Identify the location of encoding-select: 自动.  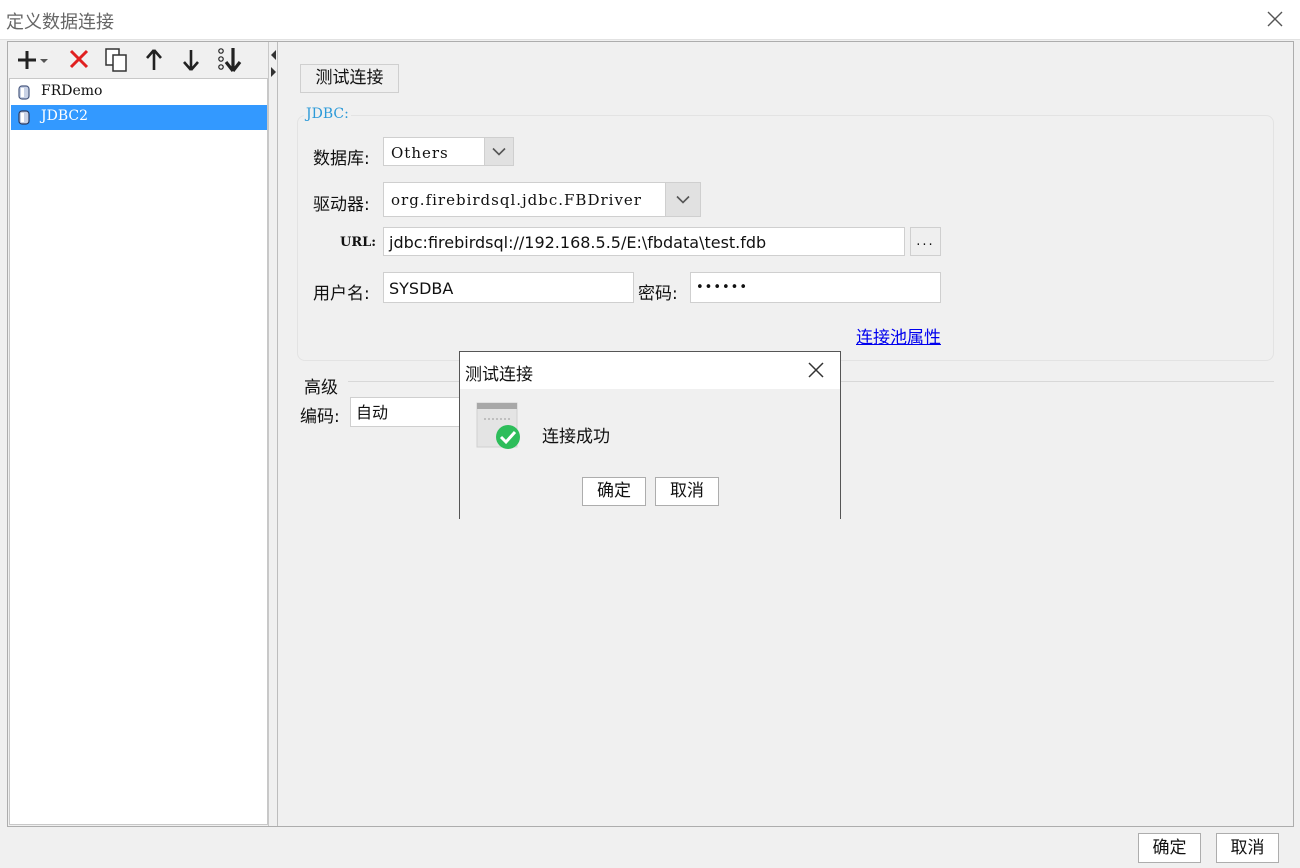
(406, 412).